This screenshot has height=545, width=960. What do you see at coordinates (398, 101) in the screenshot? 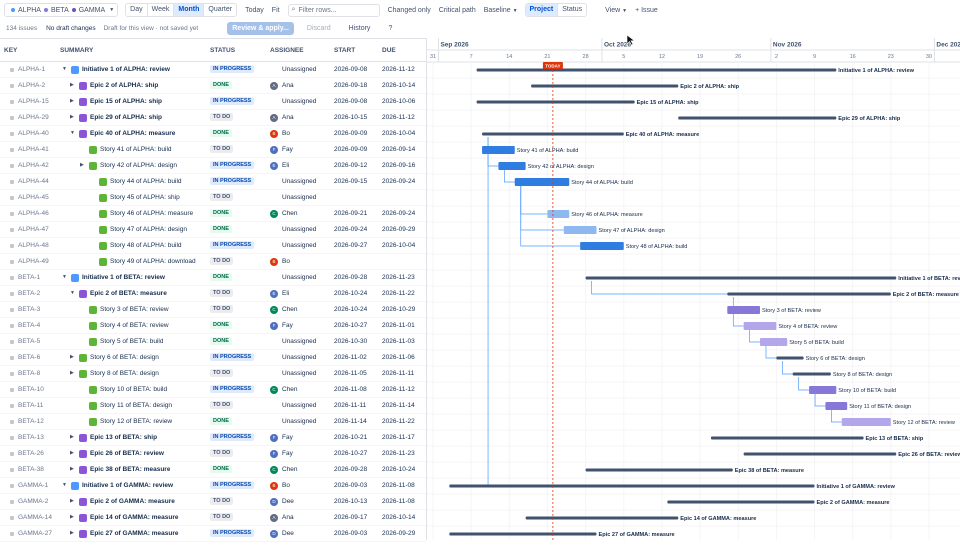
I see `due-date: 2026-10-06` at bounding box center [398, 101].